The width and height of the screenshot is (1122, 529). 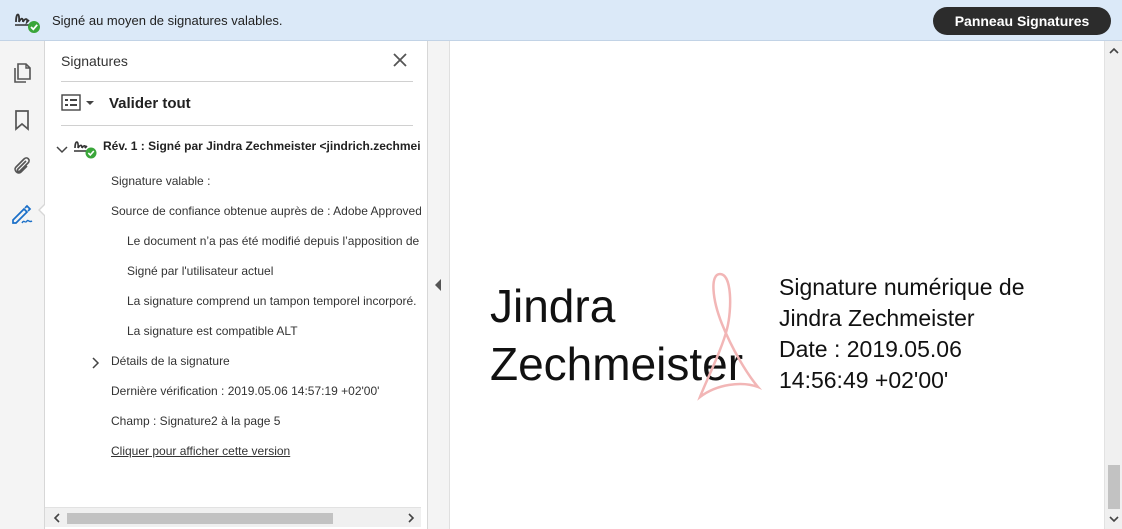 What do you see at coordinates (1113, 285) in the screenshot?
I see `vertical-scrollbar` at bounding box center [1113, 285].